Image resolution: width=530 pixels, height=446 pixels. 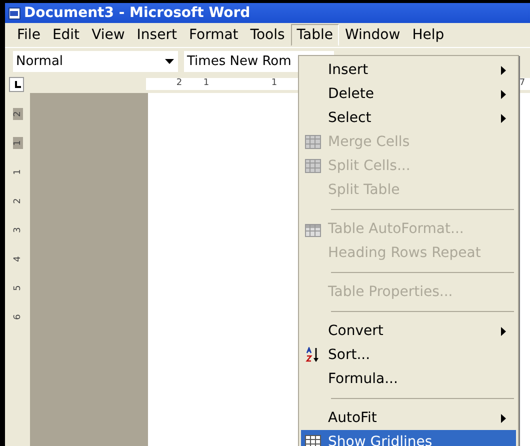 What do you see at coordinates (17, 317) in the screenshot?
I see `ruler-number: 6` at bounding box center [17, 317].